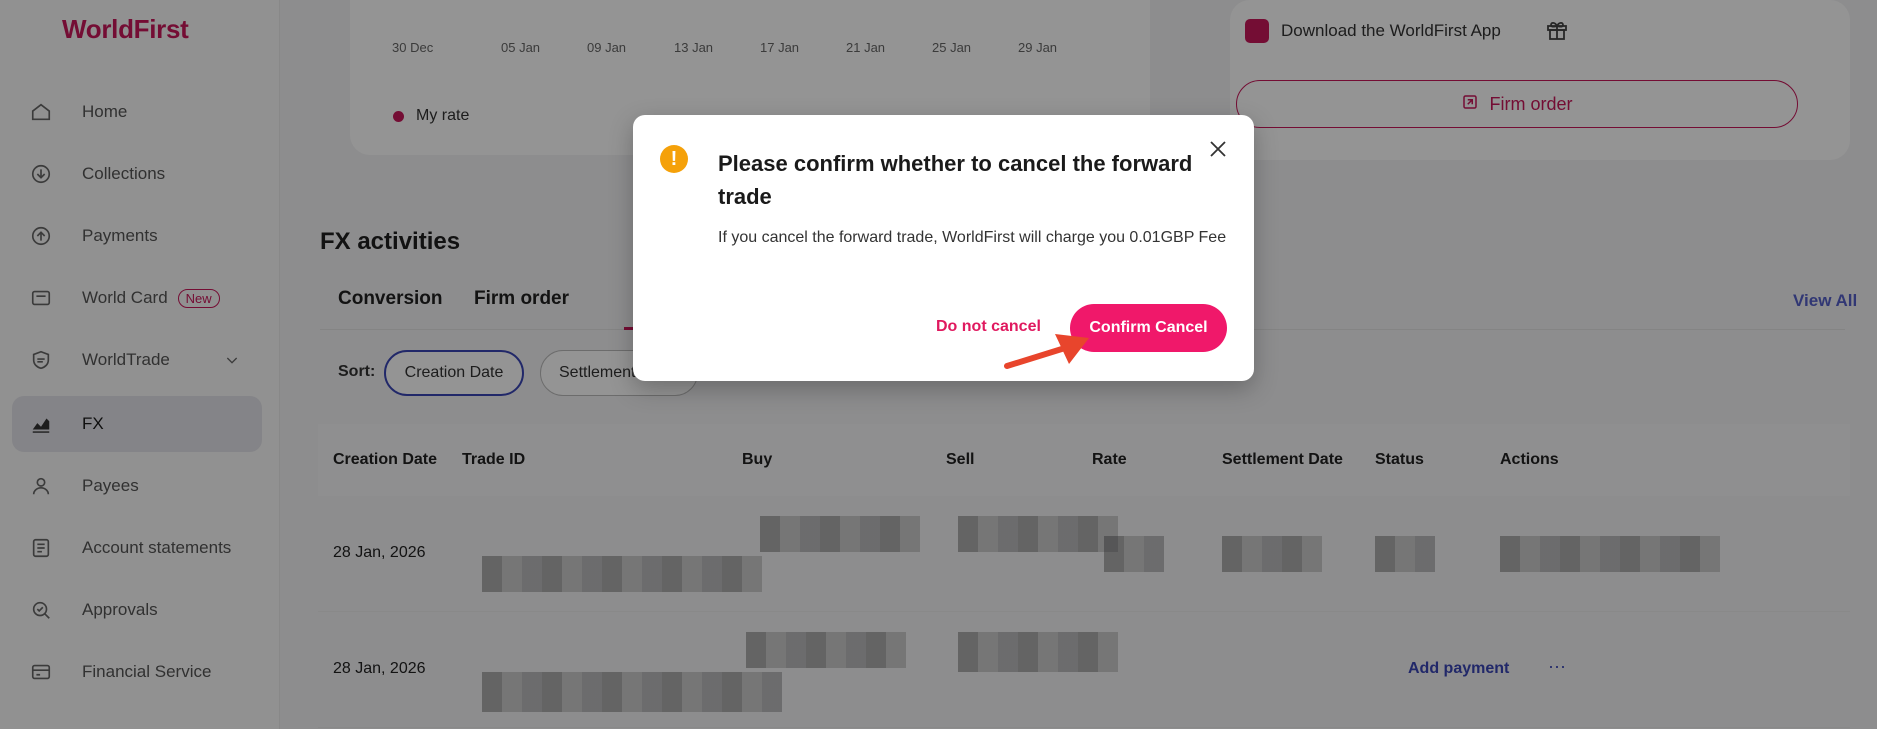 The height and width of the screenshot is (729, 1877). I want to click on warning-icon: !, so click(674, 159).